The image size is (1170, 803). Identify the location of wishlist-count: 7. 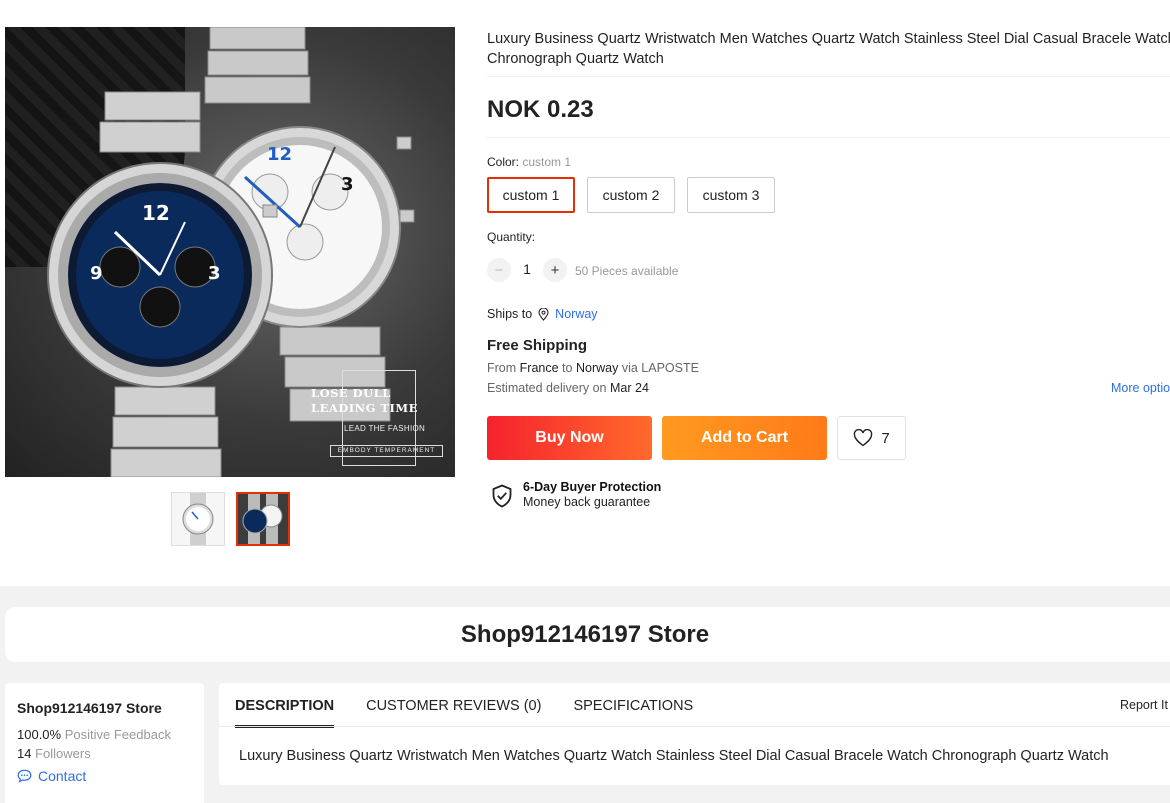
(885, 438).